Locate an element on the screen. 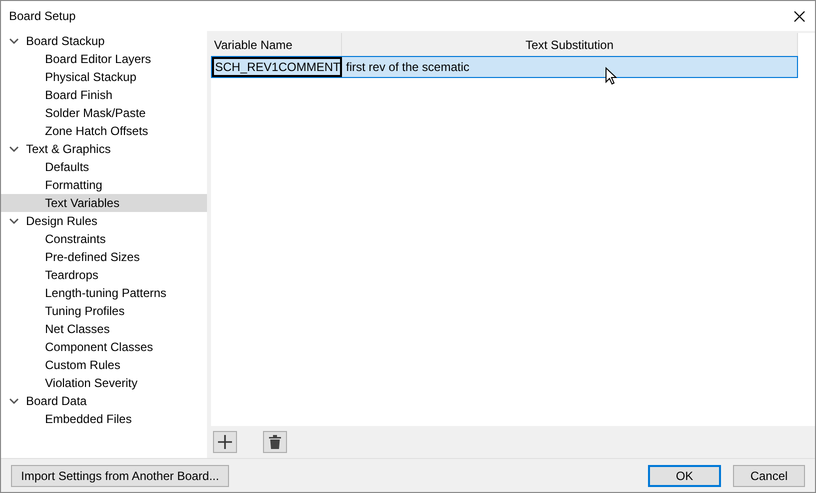 The image size is (816, 493). tree-item: Length-tuning Patterns is located at coordinates (104, 293).